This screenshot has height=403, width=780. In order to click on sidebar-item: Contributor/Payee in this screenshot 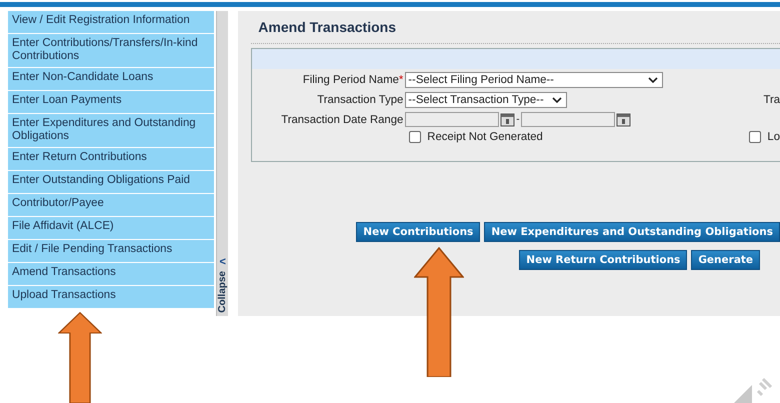, I will do `click(111, 205)`.